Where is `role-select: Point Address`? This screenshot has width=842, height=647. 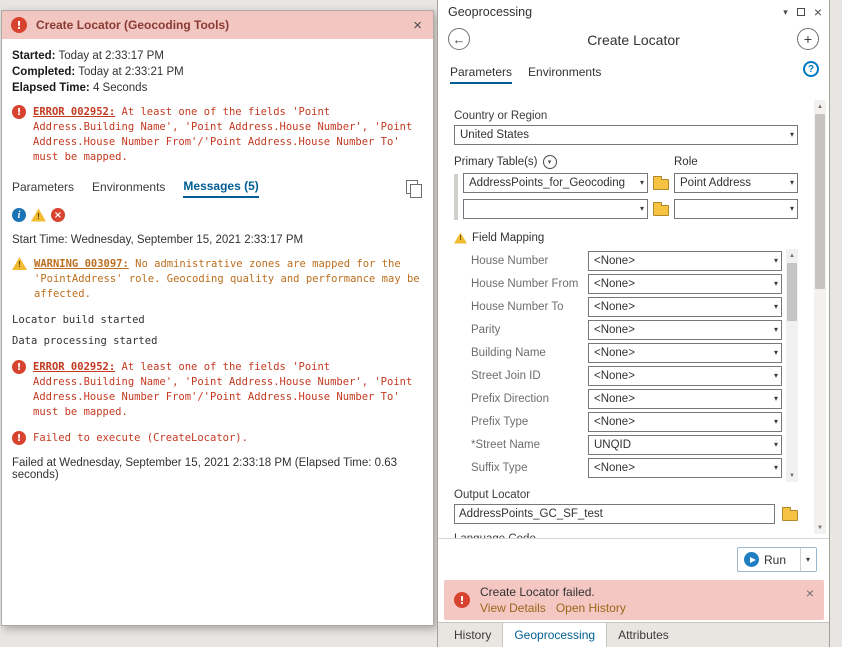
role-select: Point Address is located at coordinates (736, 183).